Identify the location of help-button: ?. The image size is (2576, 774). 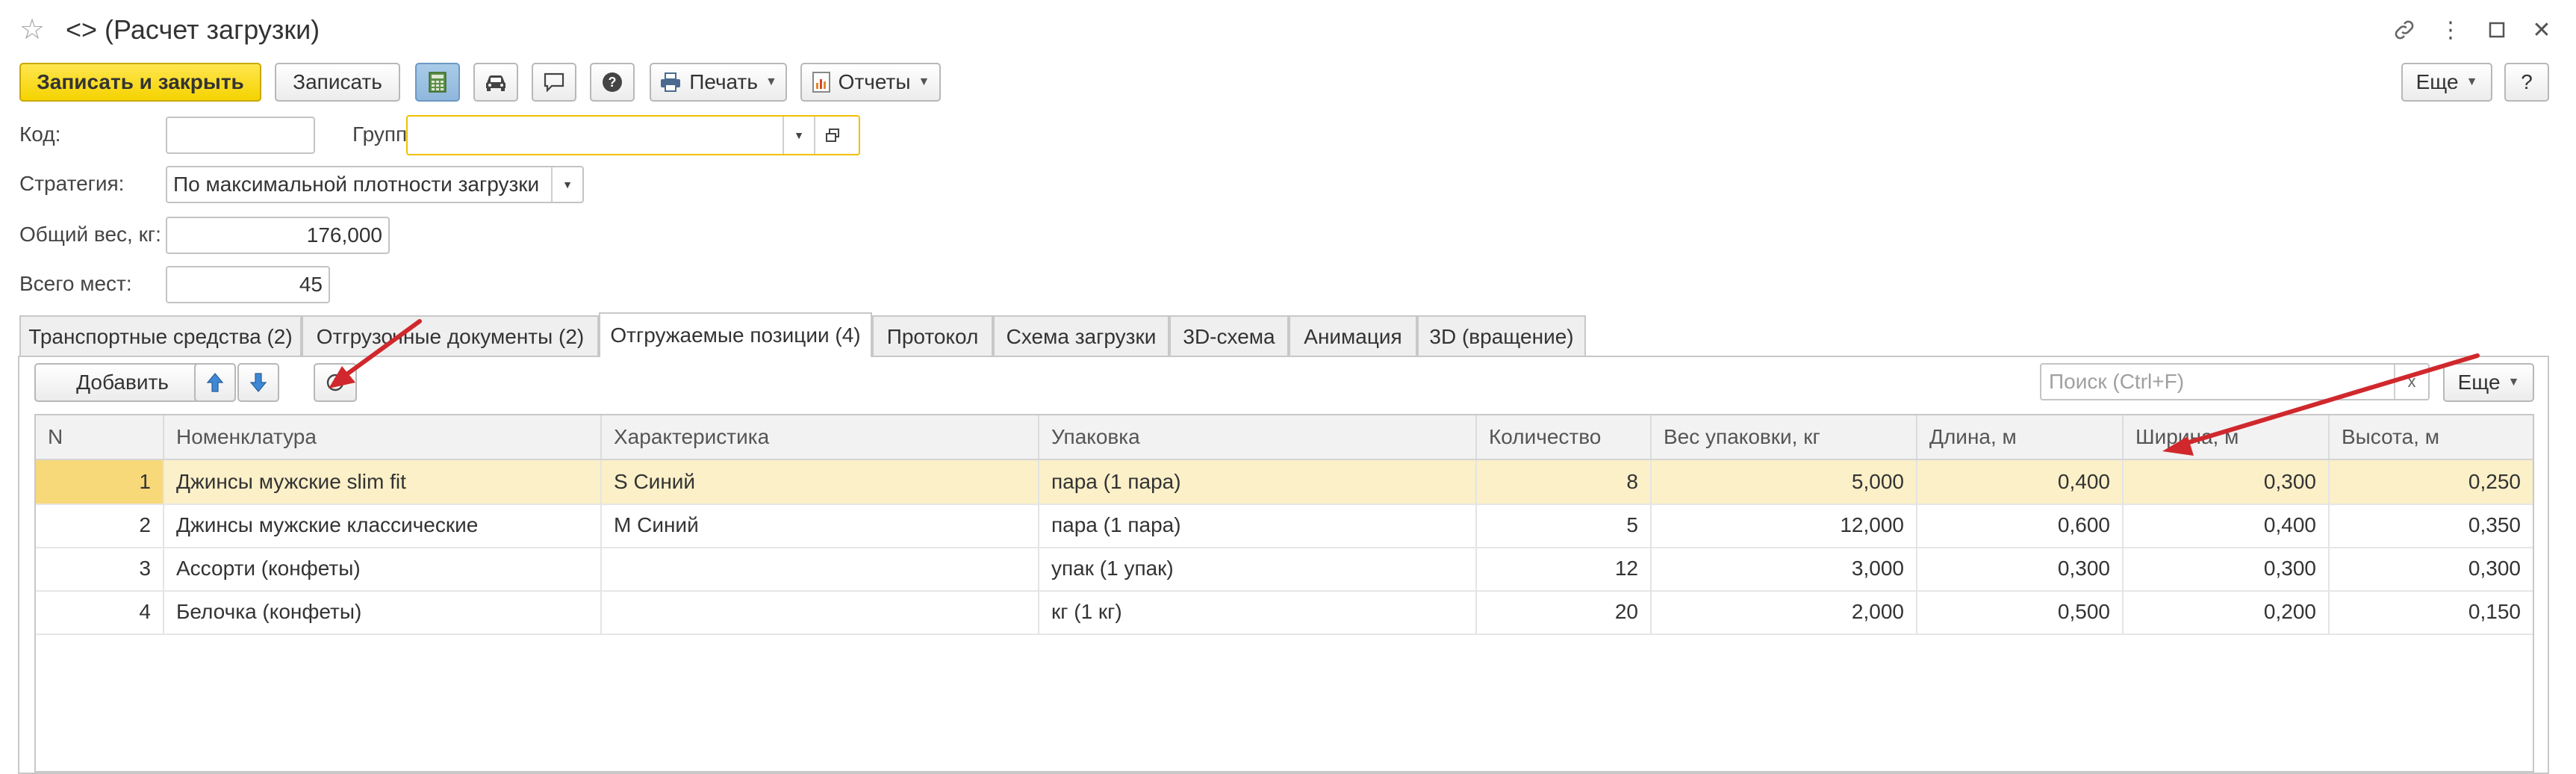
(2526, 82).